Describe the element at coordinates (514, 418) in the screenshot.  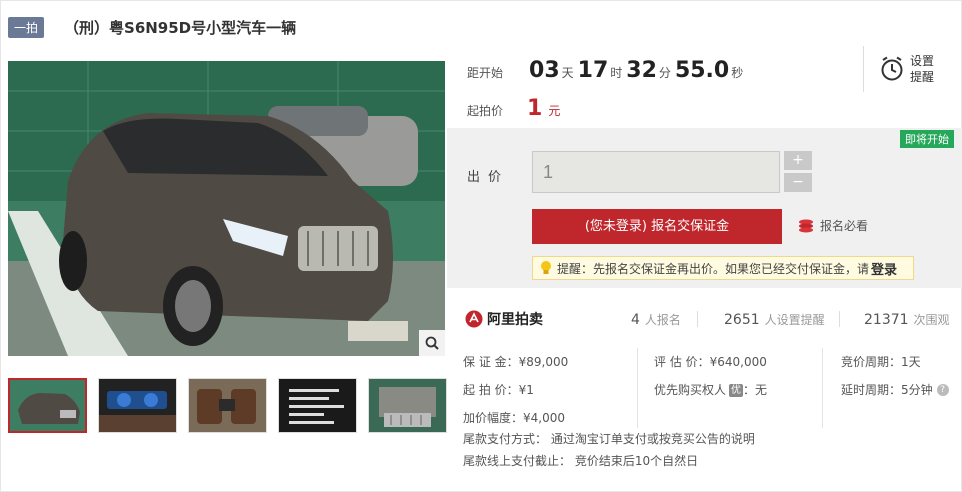
I see `bid-increment: 加价幅度：¥4,000` at that location.